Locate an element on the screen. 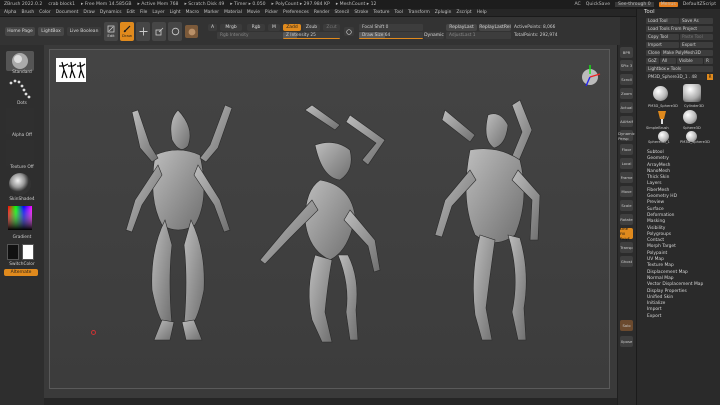  menu-movie: Movie is located at coordinates (253, 12).